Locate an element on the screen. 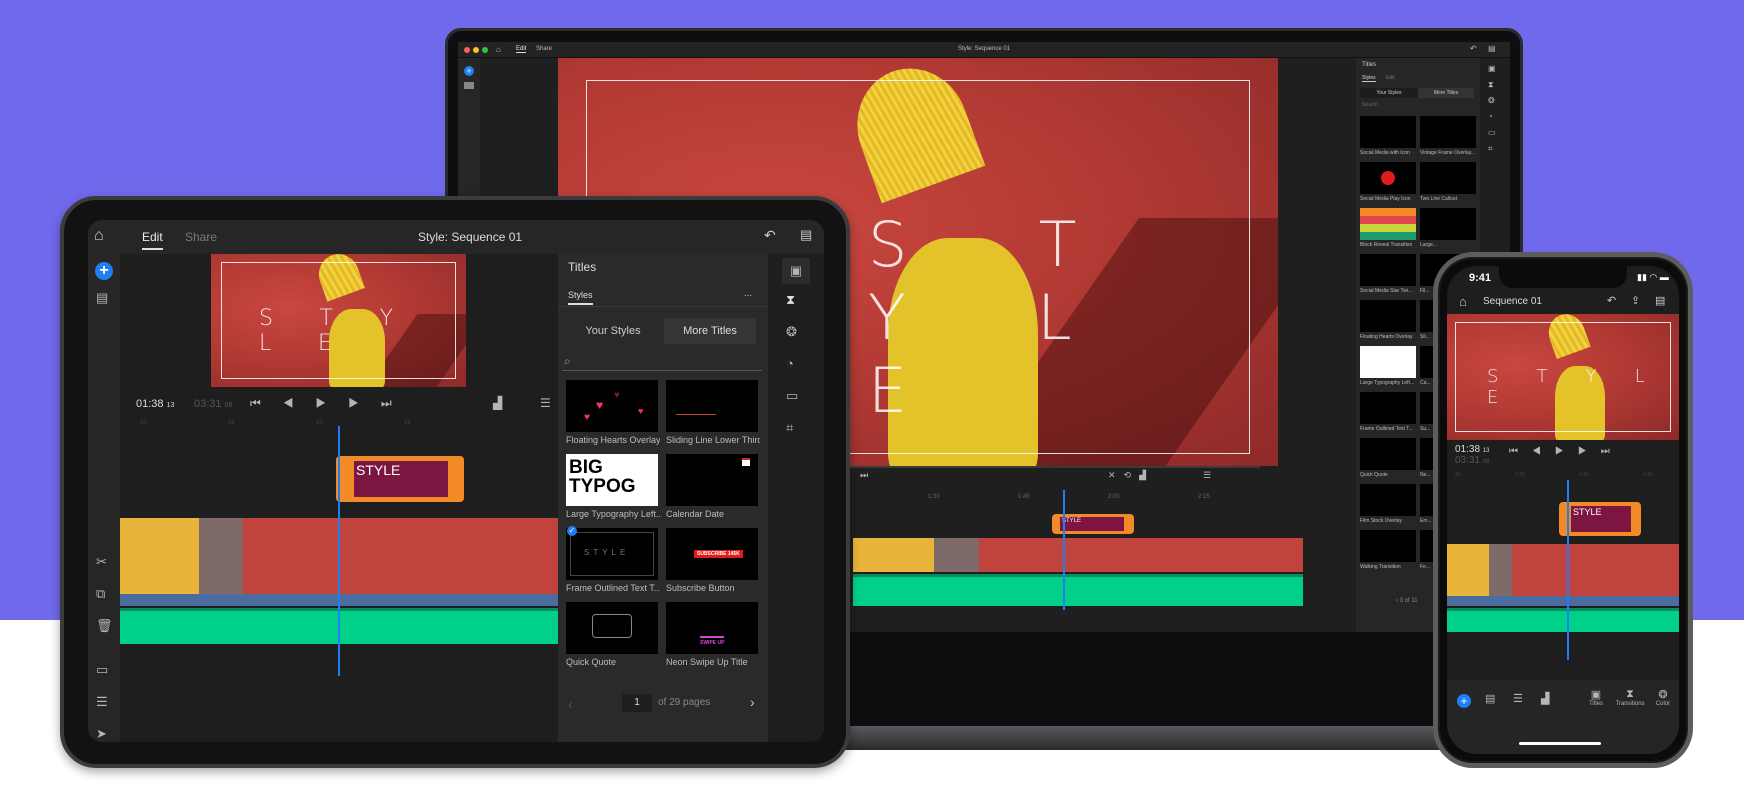 This screenshot has width=1744, height=787. duplicate-icon: ⧉ is located at coordinates (100, 594).